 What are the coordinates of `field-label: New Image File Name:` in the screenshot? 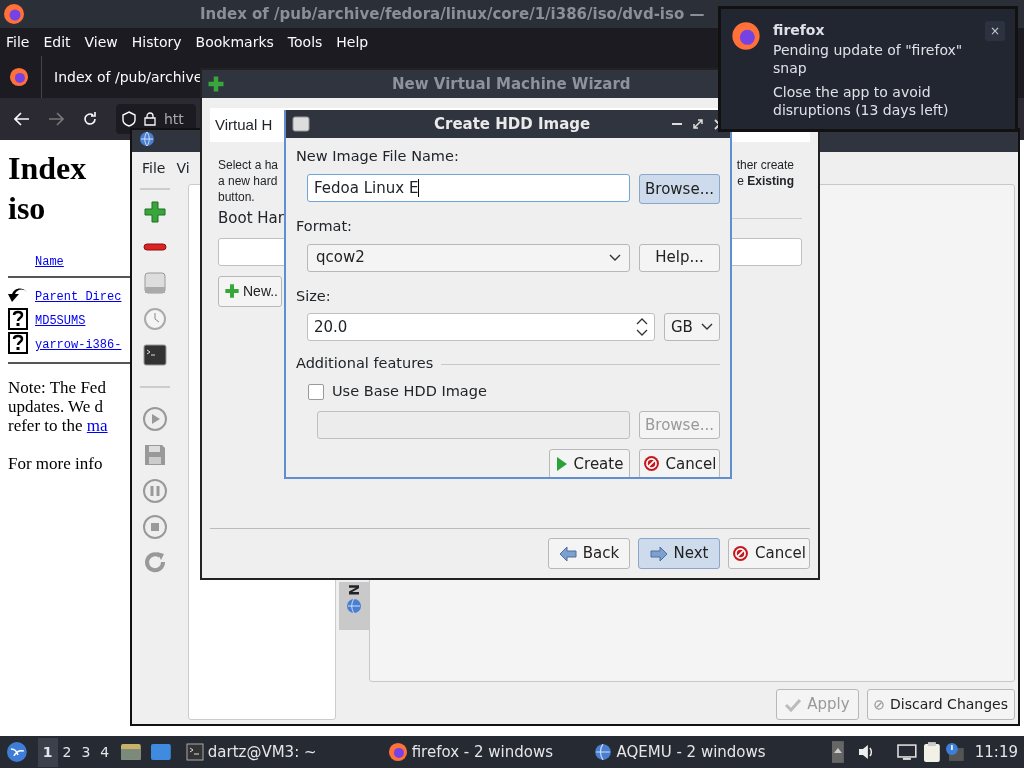 It's located at (377, 156).